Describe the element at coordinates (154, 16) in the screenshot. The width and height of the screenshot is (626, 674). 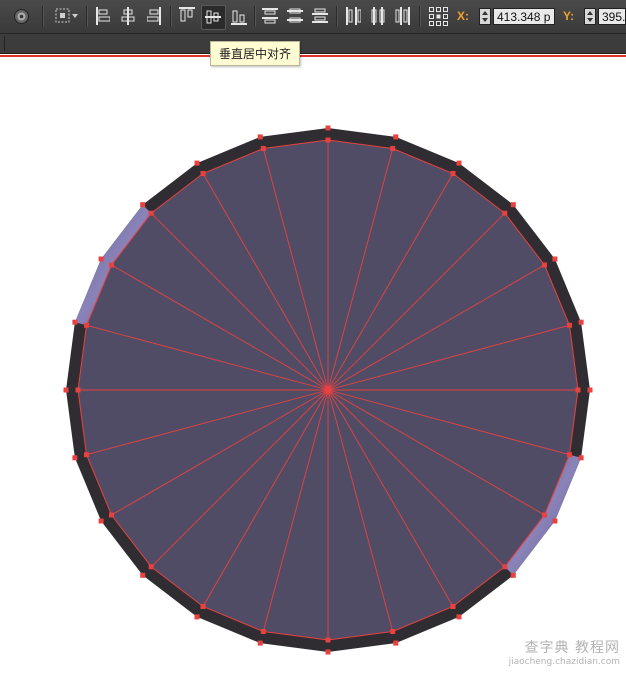
I see `align-right-icon` at that location.